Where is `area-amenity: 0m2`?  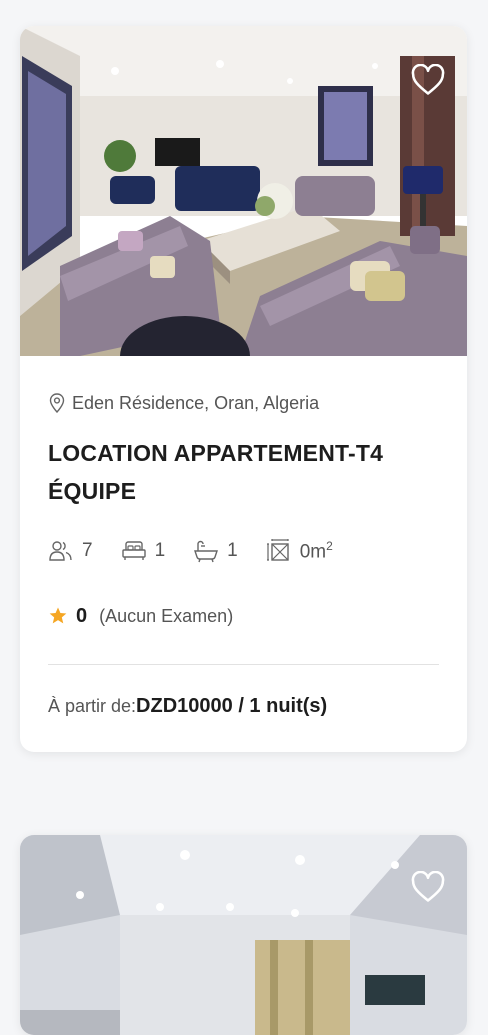 area-amenity: 0m2 is located at coordinates (299, 551).